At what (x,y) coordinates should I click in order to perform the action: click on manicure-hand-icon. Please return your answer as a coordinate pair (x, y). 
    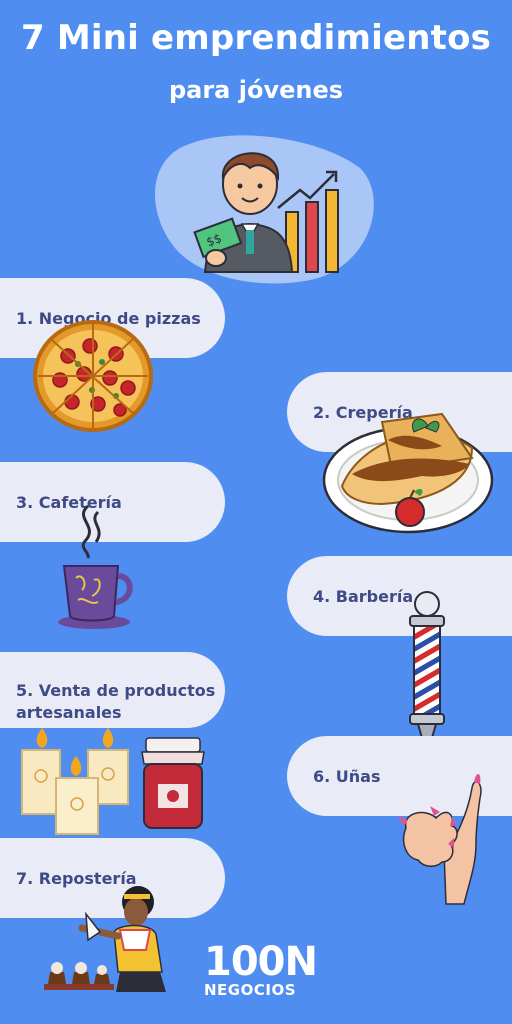
    Looking at the image, I should click on (440, 839).